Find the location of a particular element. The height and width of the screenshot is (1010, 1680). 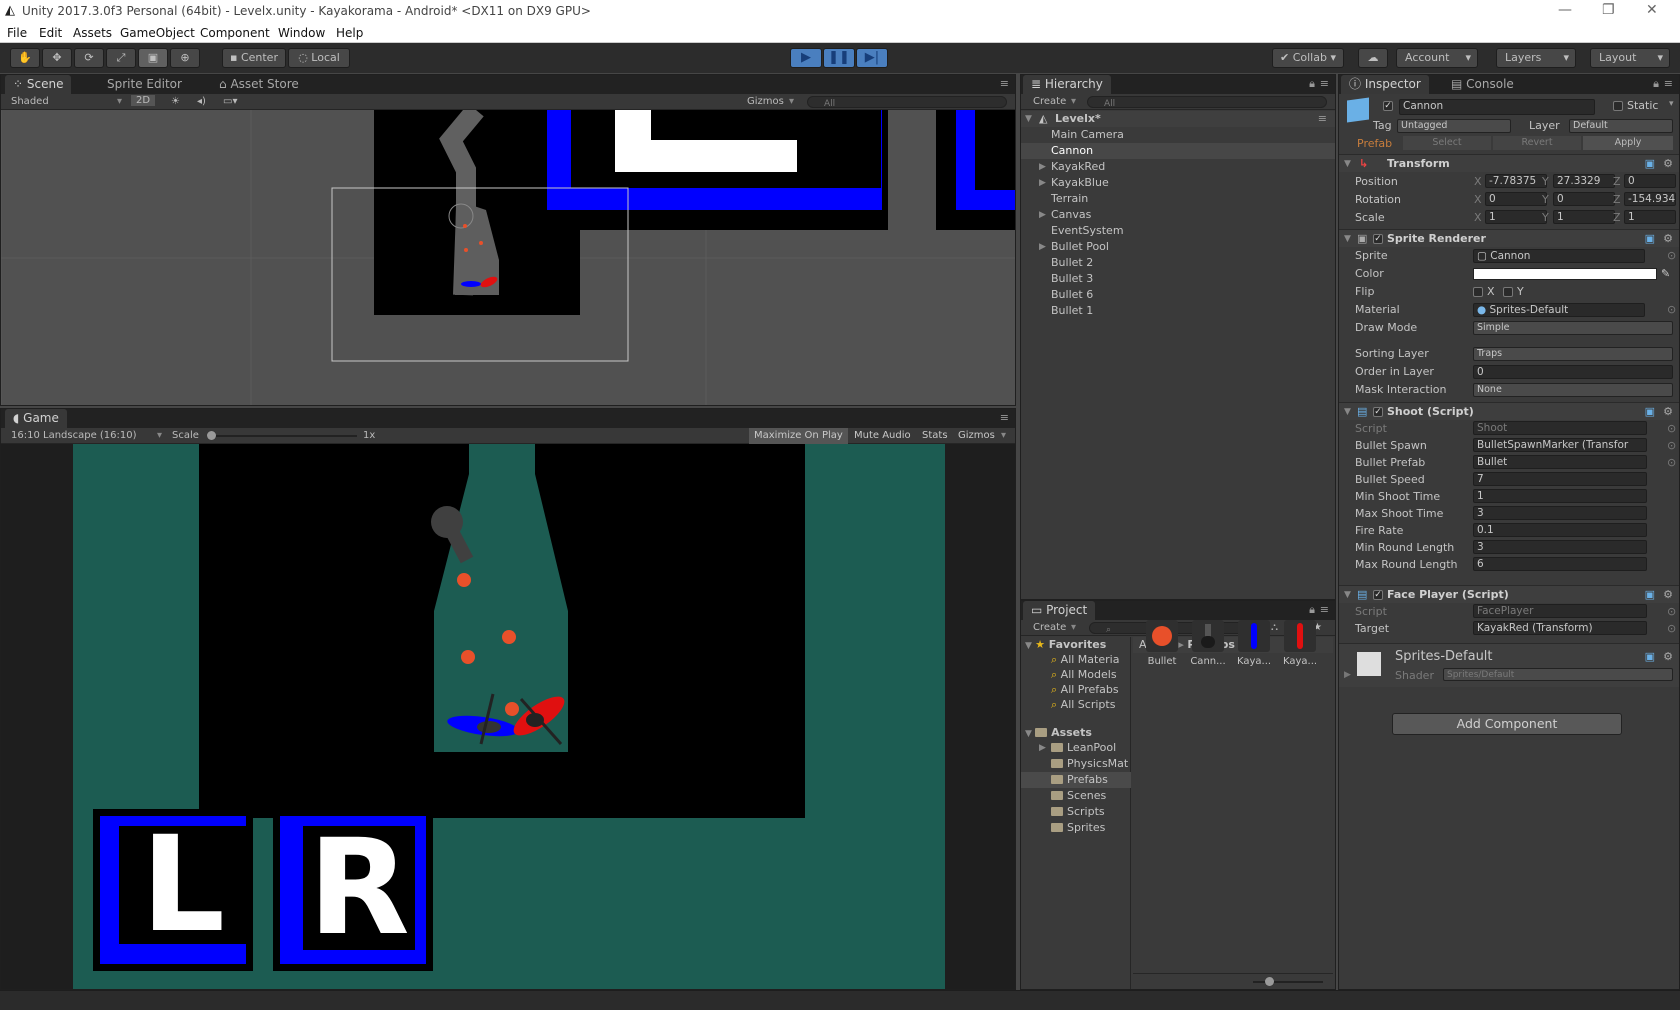

chevron-down-icon: ▾ is located at coordinates (1671, 104).